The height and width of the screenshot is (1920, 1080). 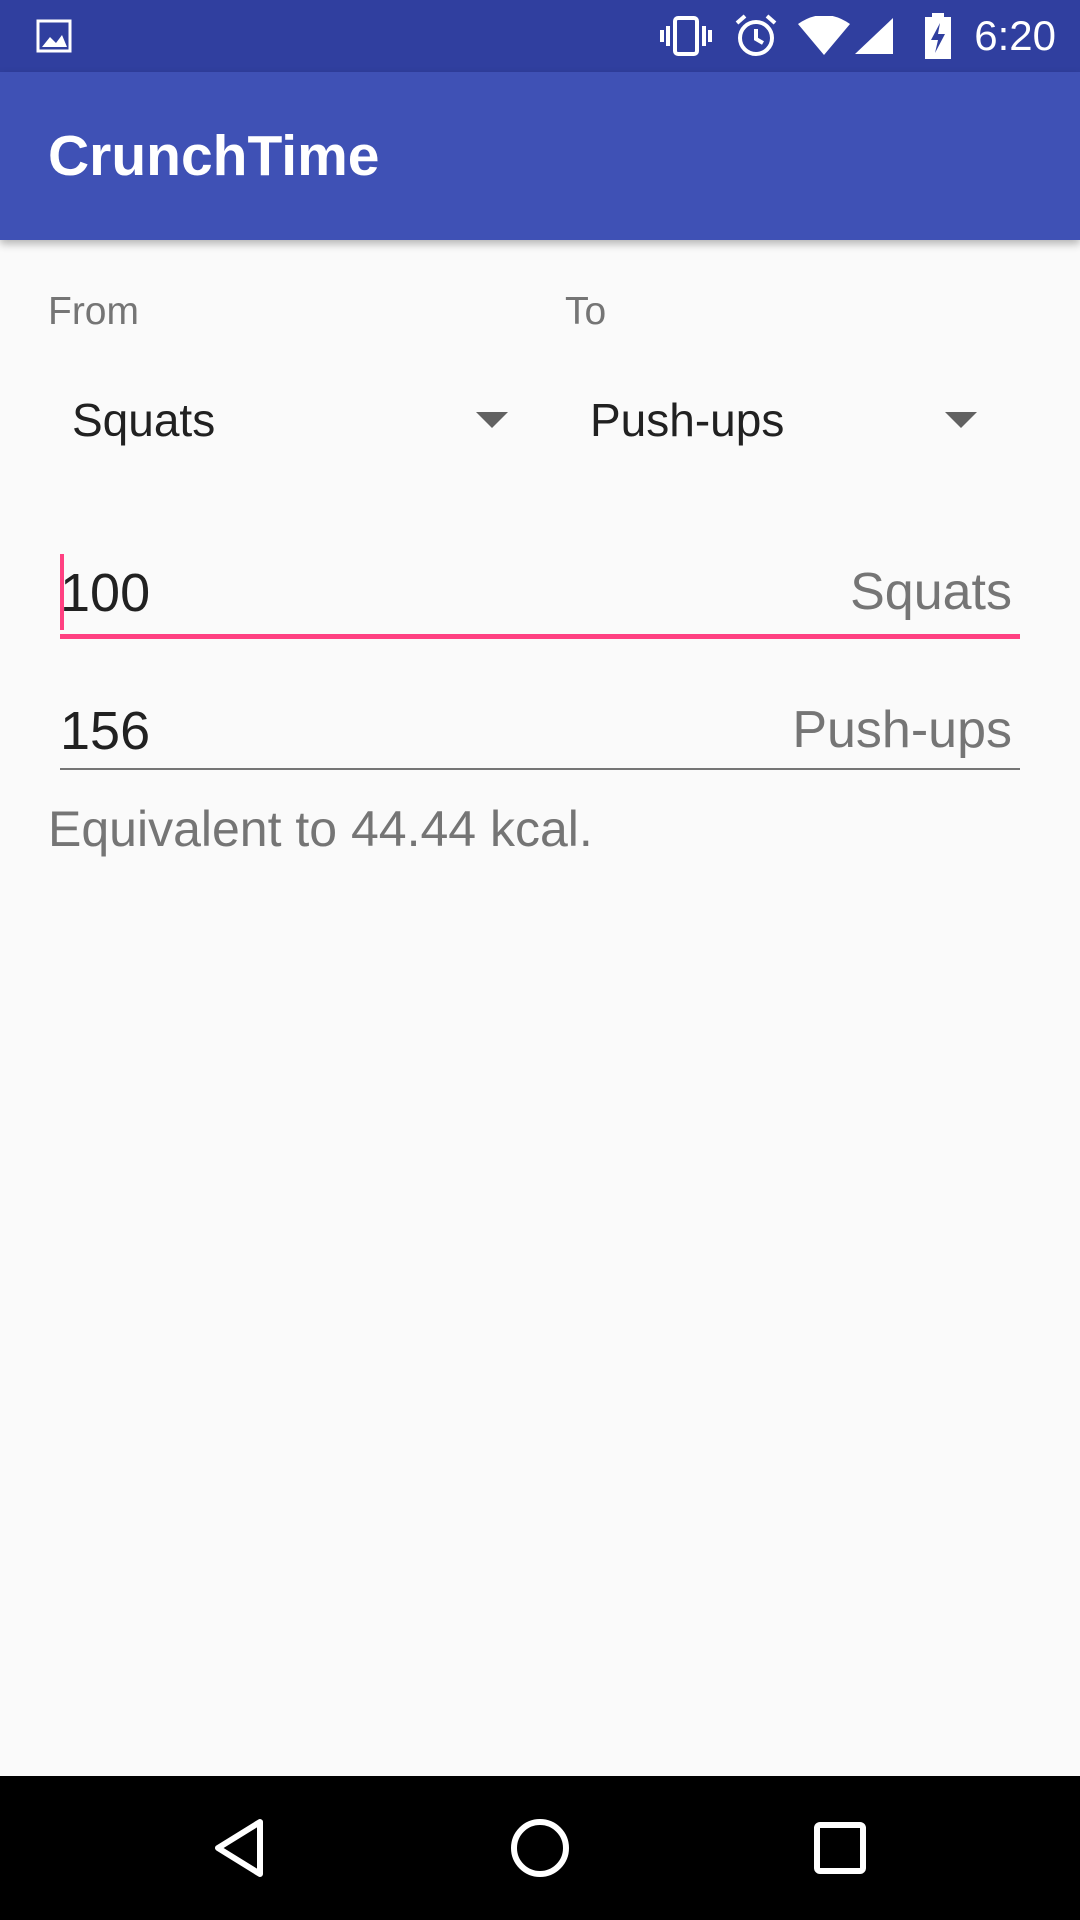 I want to click on status-time: 6:20, so click(x=1015, y=35).